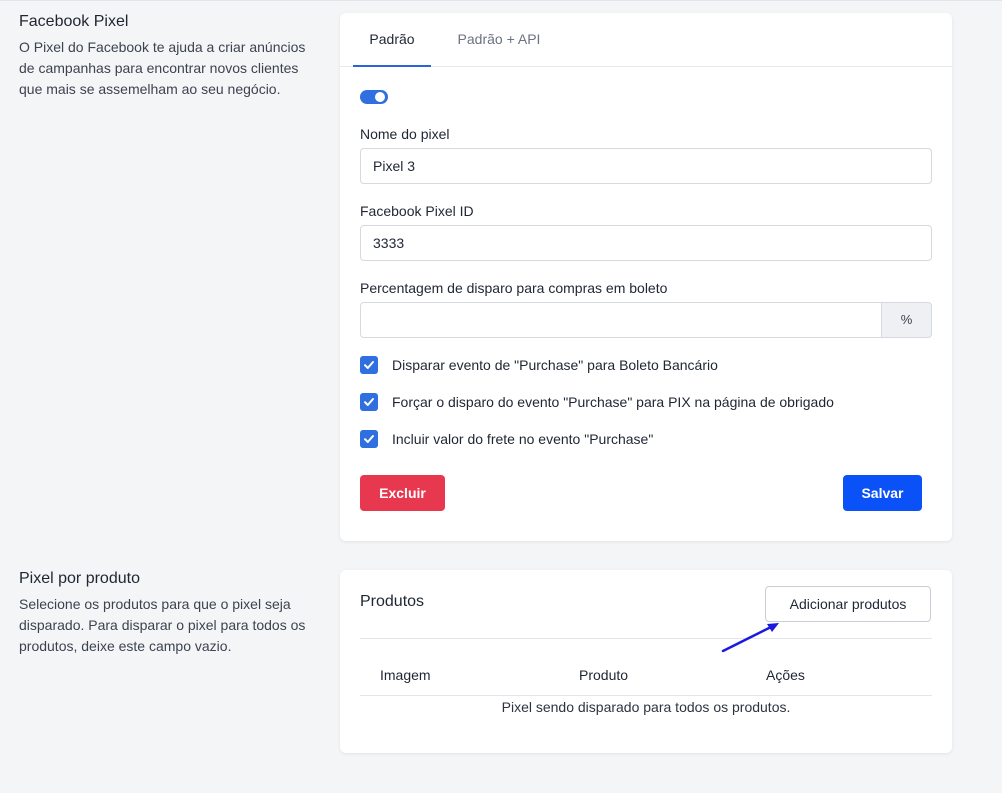 This screenshot has width=1002, height=793. Describe the element at coordinates (392, 601) in the screenshot. I see `products-card-title: Produtos` at that location.